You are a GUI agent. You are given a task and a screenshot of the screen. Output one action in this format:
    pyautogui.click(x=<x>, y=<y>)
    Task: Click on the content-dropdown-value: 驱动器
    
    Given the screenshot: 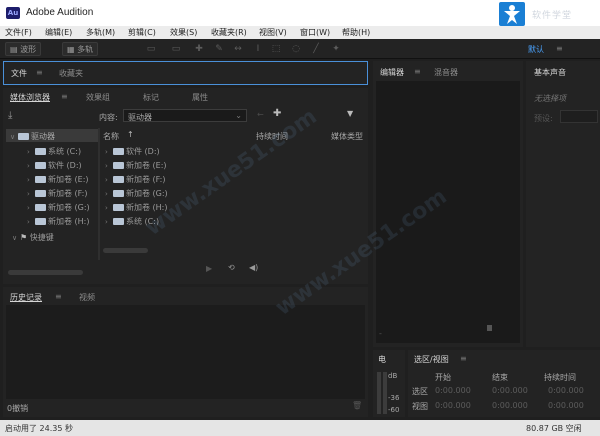 What is the action you would take?
    pyautogui.click(x=140, y=117)
    